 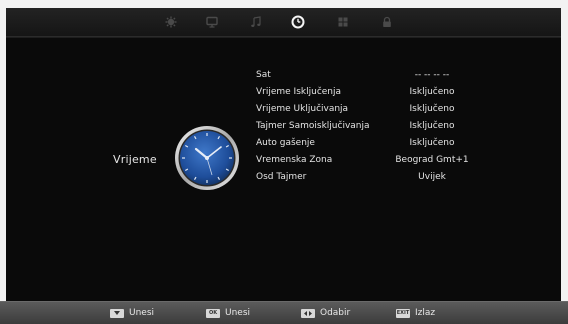 I want to click on grid-icon, so click(x=343, y=22).